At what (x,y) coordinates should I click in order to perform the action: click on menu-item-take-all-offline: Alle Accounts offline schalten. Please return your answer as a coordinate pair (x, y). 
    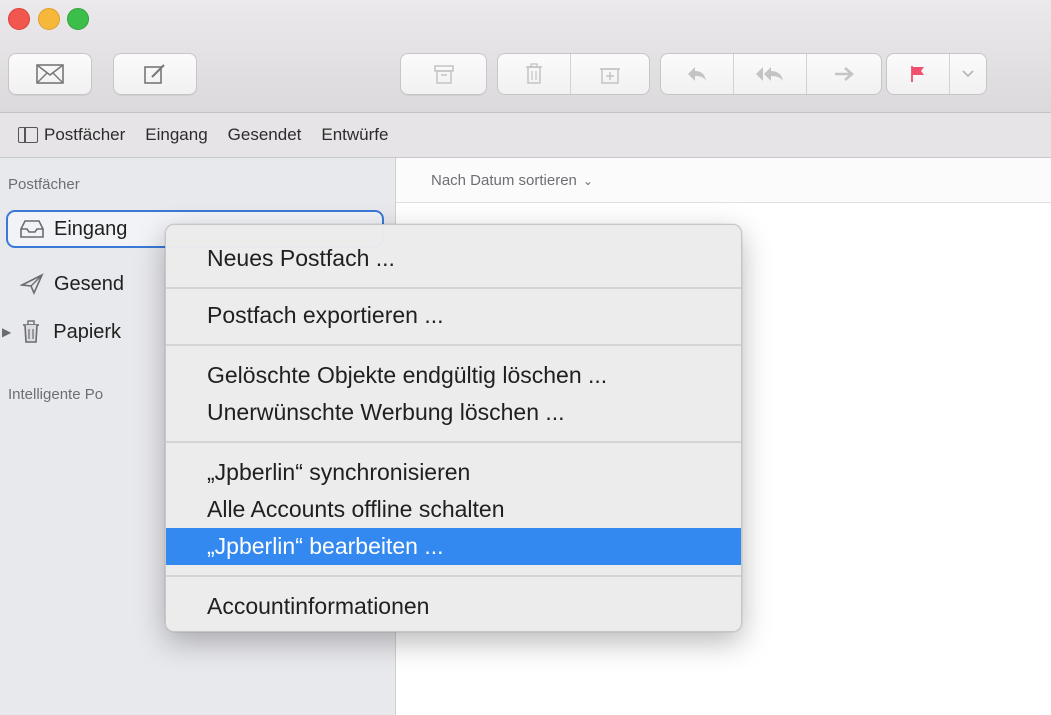
    Looking at the image, I should click on (453, 509).